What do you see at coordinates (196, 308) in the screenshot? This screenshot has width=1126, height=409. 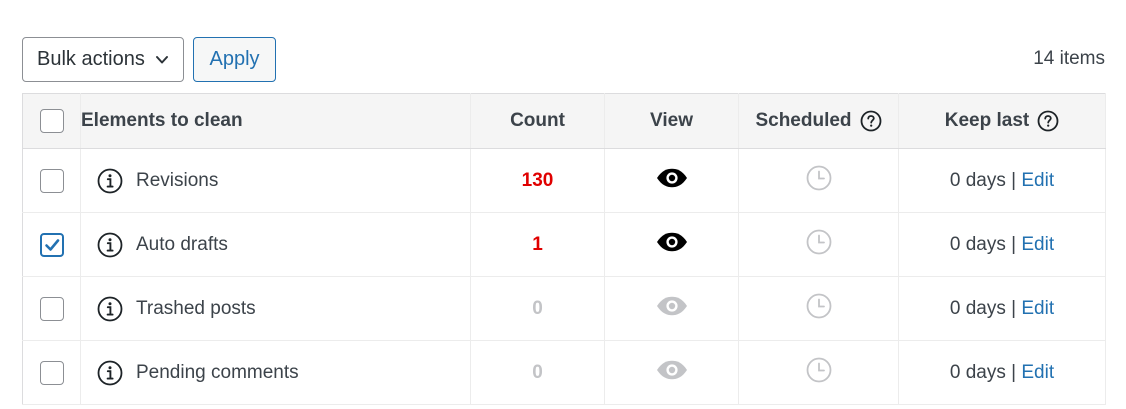 I see `element-name: Trashed posts` at bounding box center [196, 308].